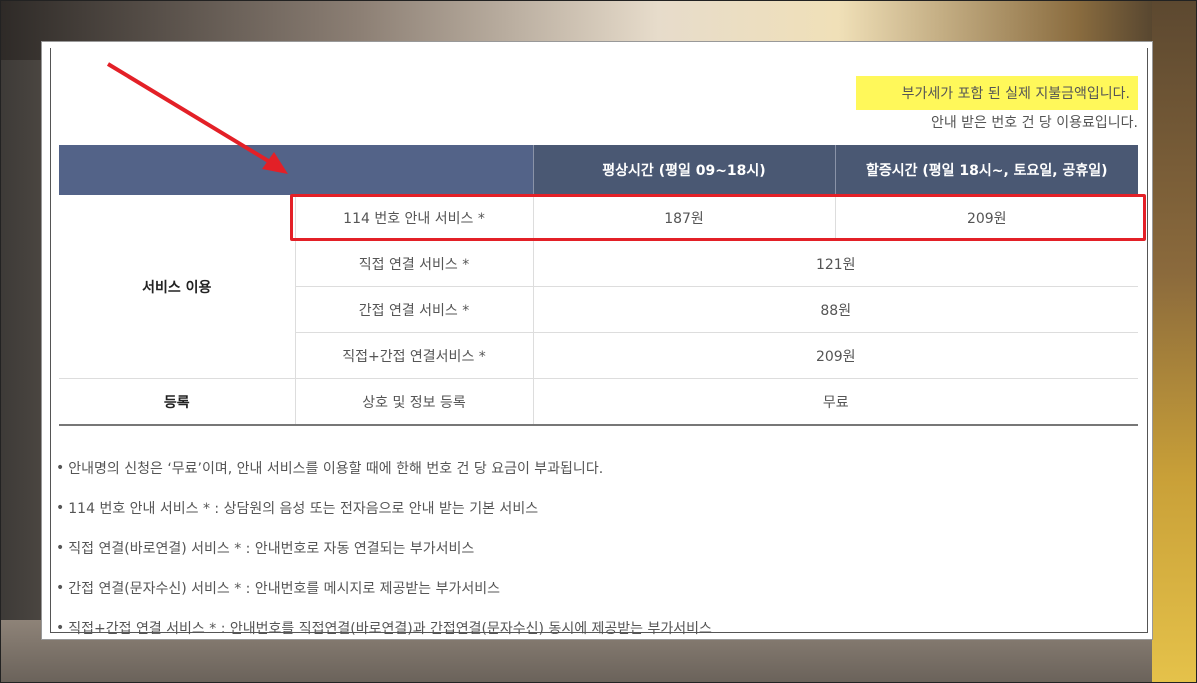 The image size is (1197, 683). I want to click on price: 88원, so click(835, 309).